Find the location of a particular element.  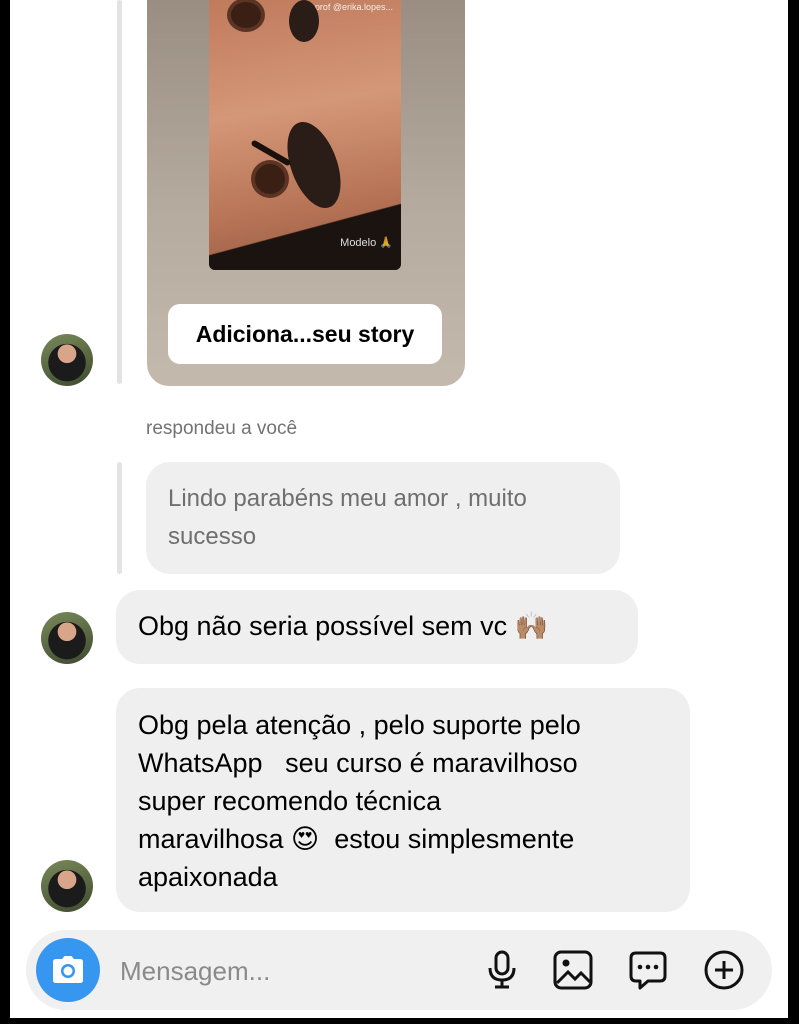

story-model-label: Modelo 🙏 is located at coordinates (366, 243).